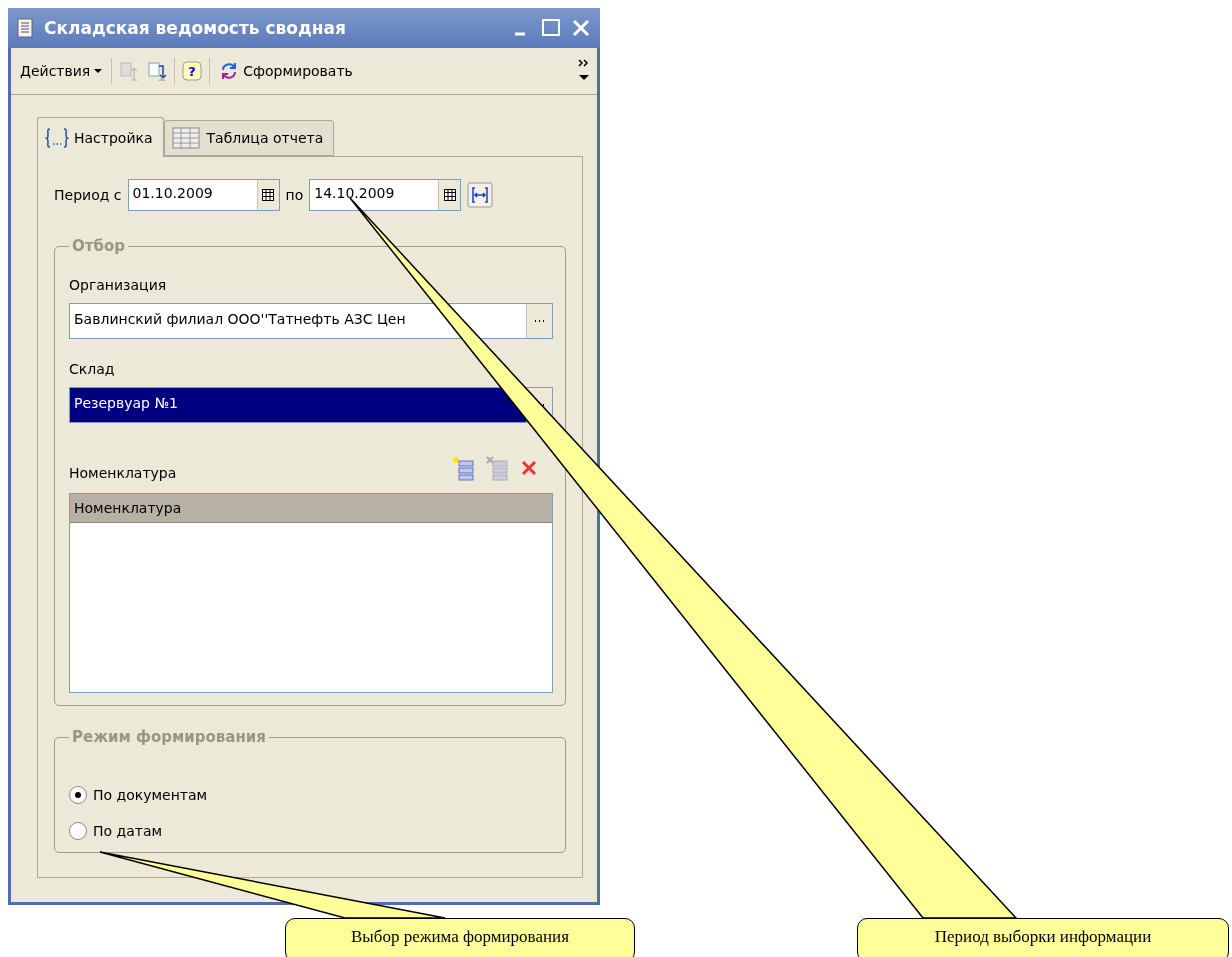  What do you see at coordinates (385, 195) in the screenshot?
I see `date-field: 14.10.2009` at bounding box center [385, 195].